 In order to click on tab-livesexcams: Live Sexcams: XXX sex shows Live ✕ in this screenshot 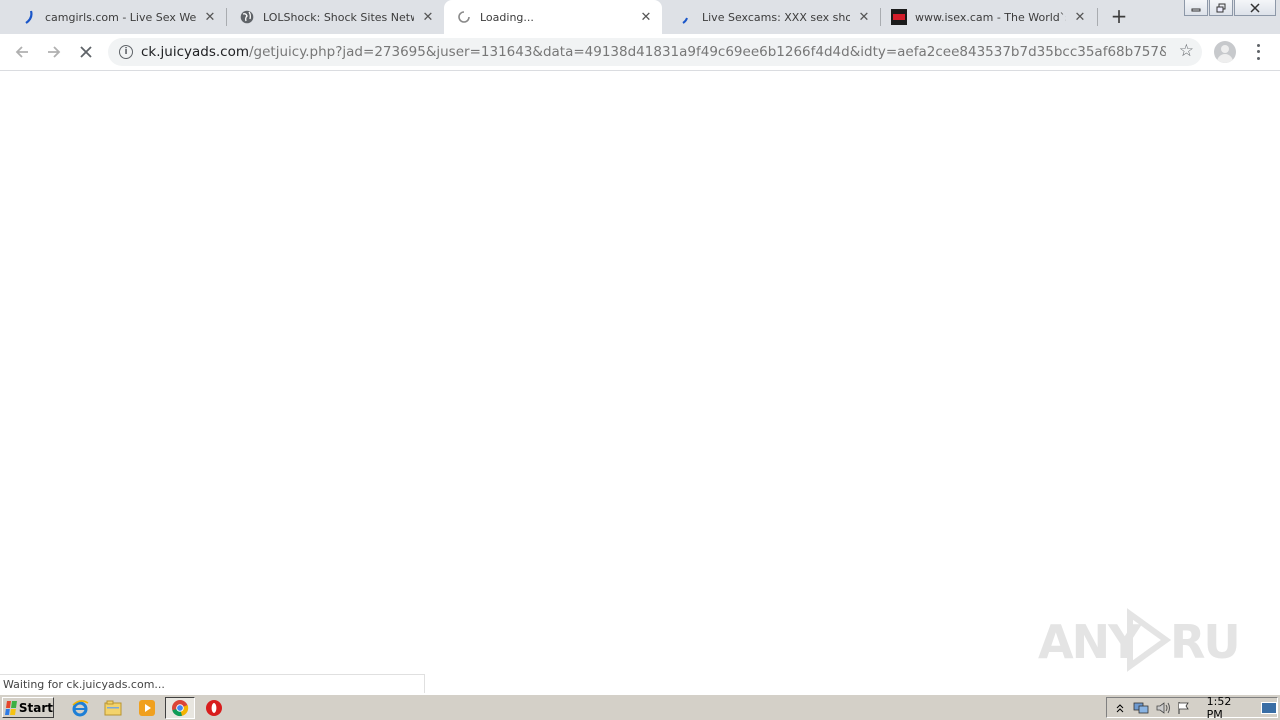, I will do `click(771, 17)`.